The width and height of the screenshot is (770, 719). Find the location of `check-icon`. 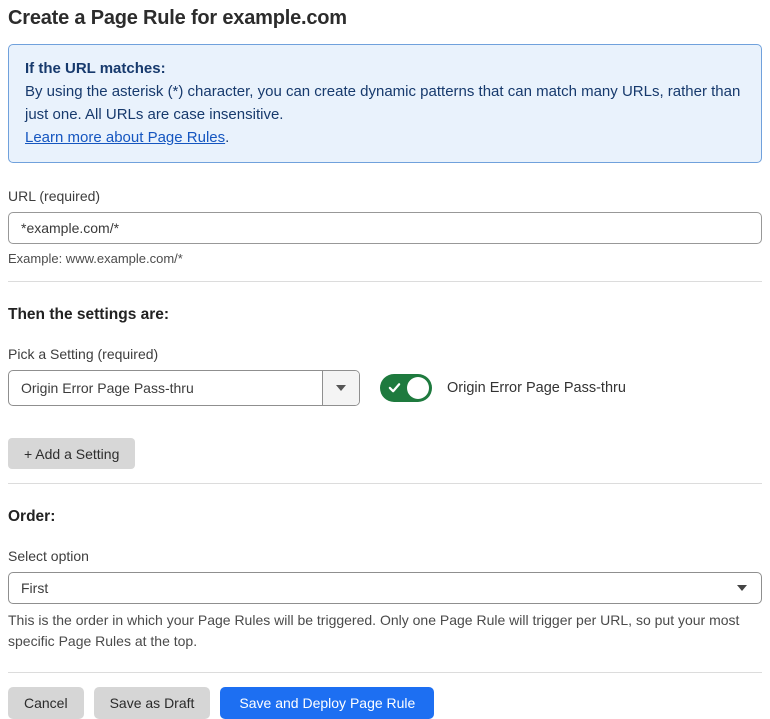

check-icon is located at coordinates (394, 388).